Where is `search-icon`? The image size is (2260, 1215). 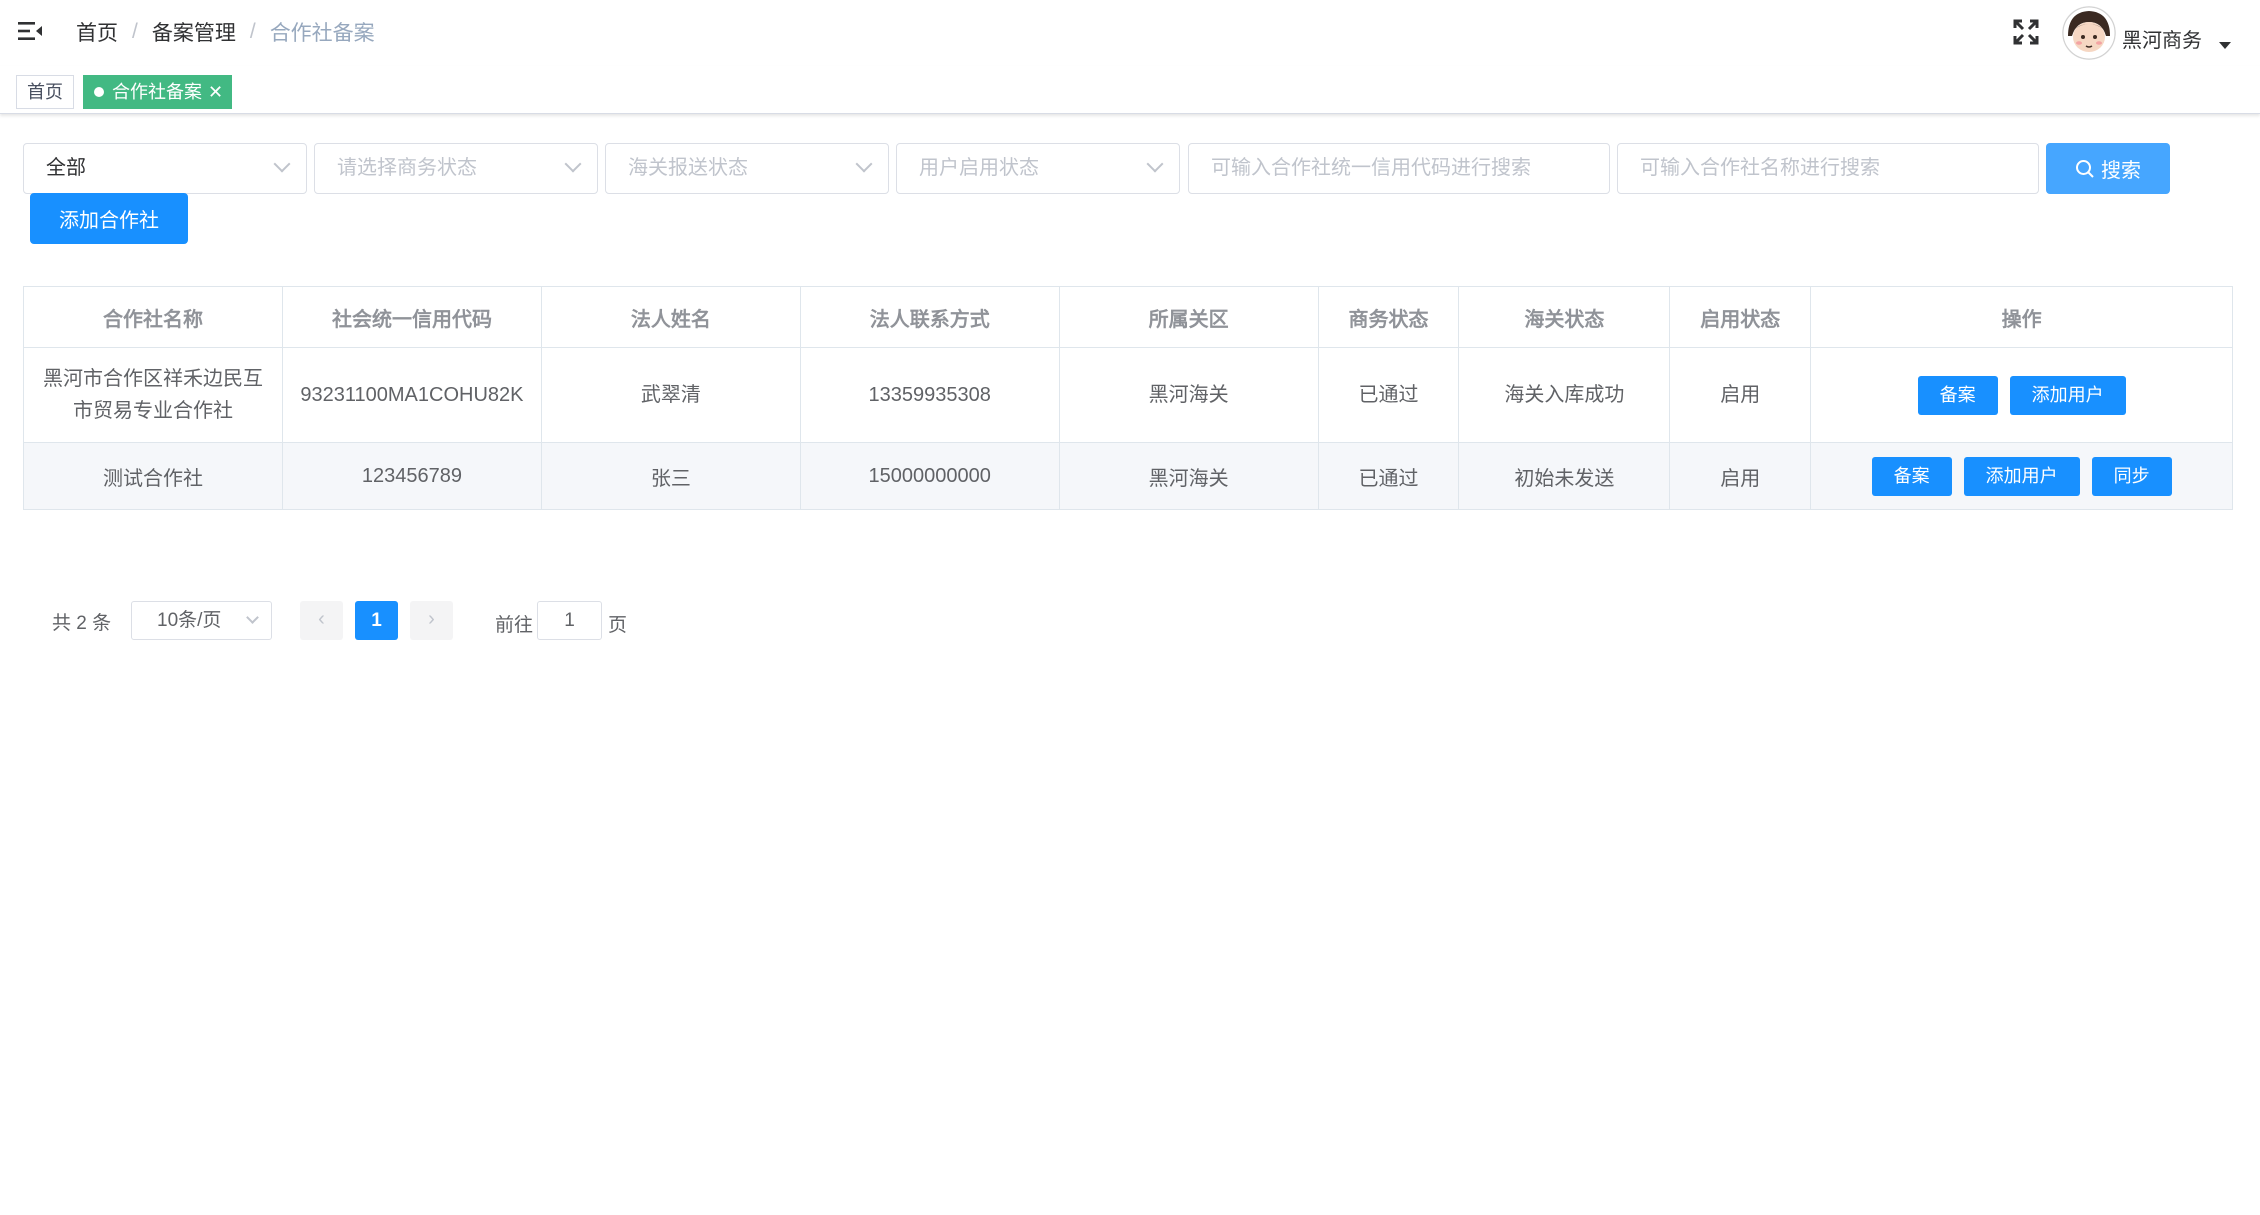
search-icon is located at coordinates (2085, 168).